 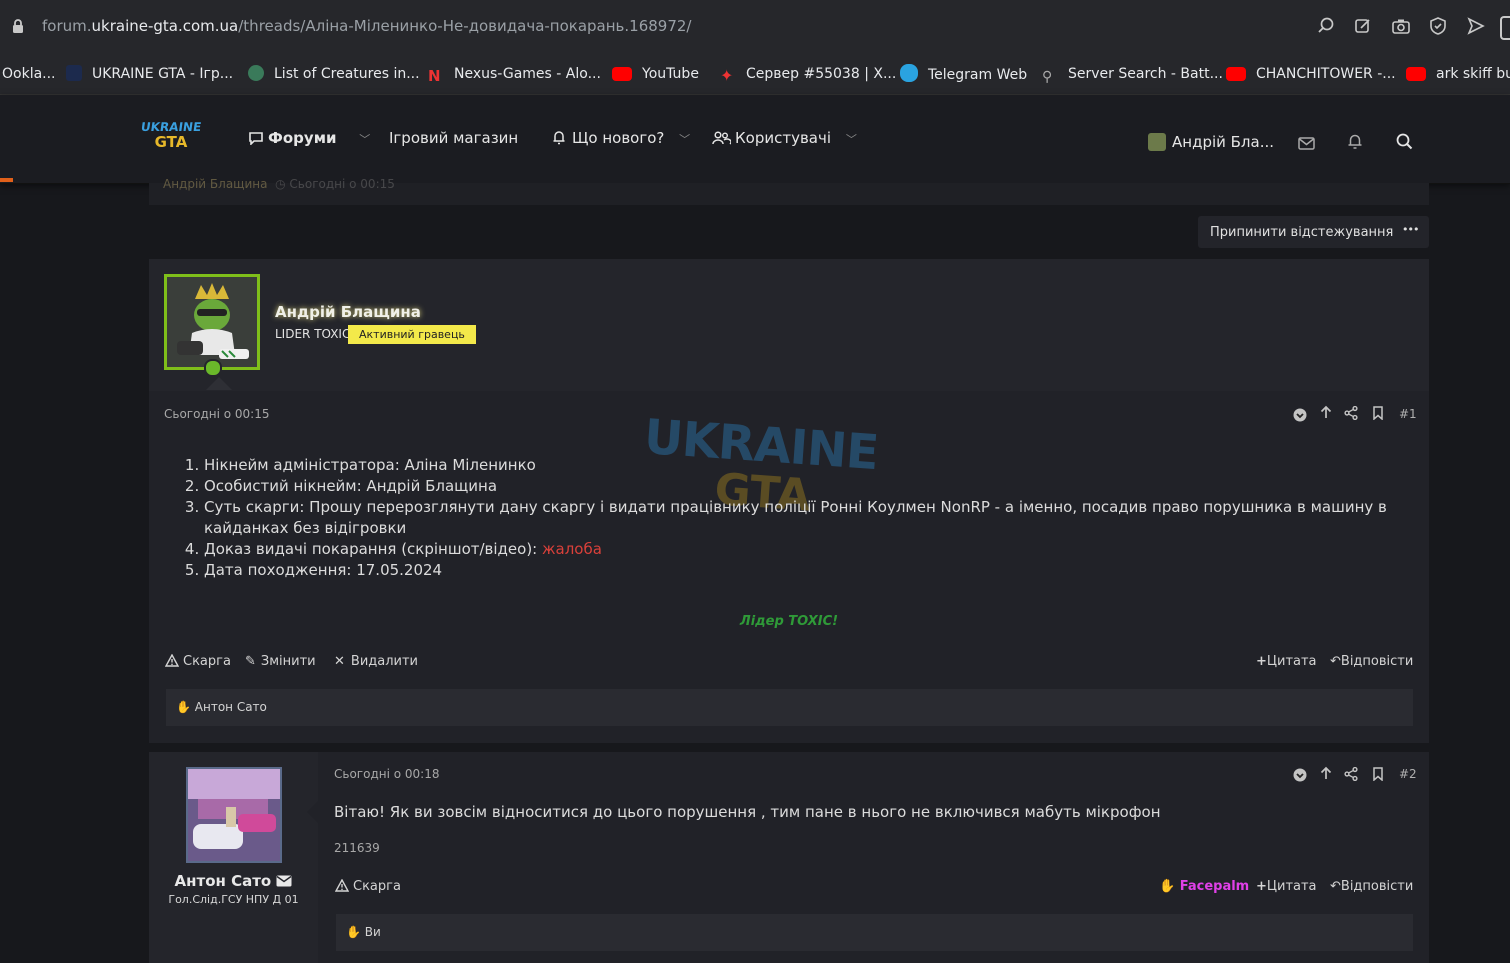 I want to click on user-banner: Активний гравець, so click(x=412, y=334).